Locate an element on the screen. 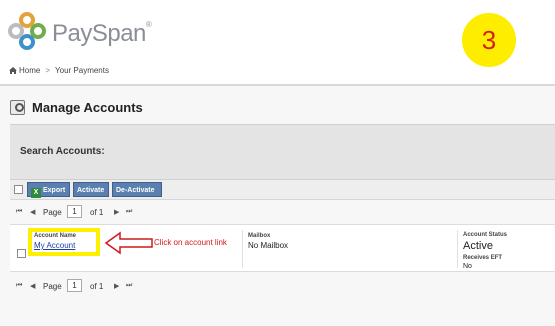 This screenshot has width=555, height=326. pager-top: ⏮ ◀ Page 1 of 1 ▶ ⏭ is located at coordinates (282, 213).